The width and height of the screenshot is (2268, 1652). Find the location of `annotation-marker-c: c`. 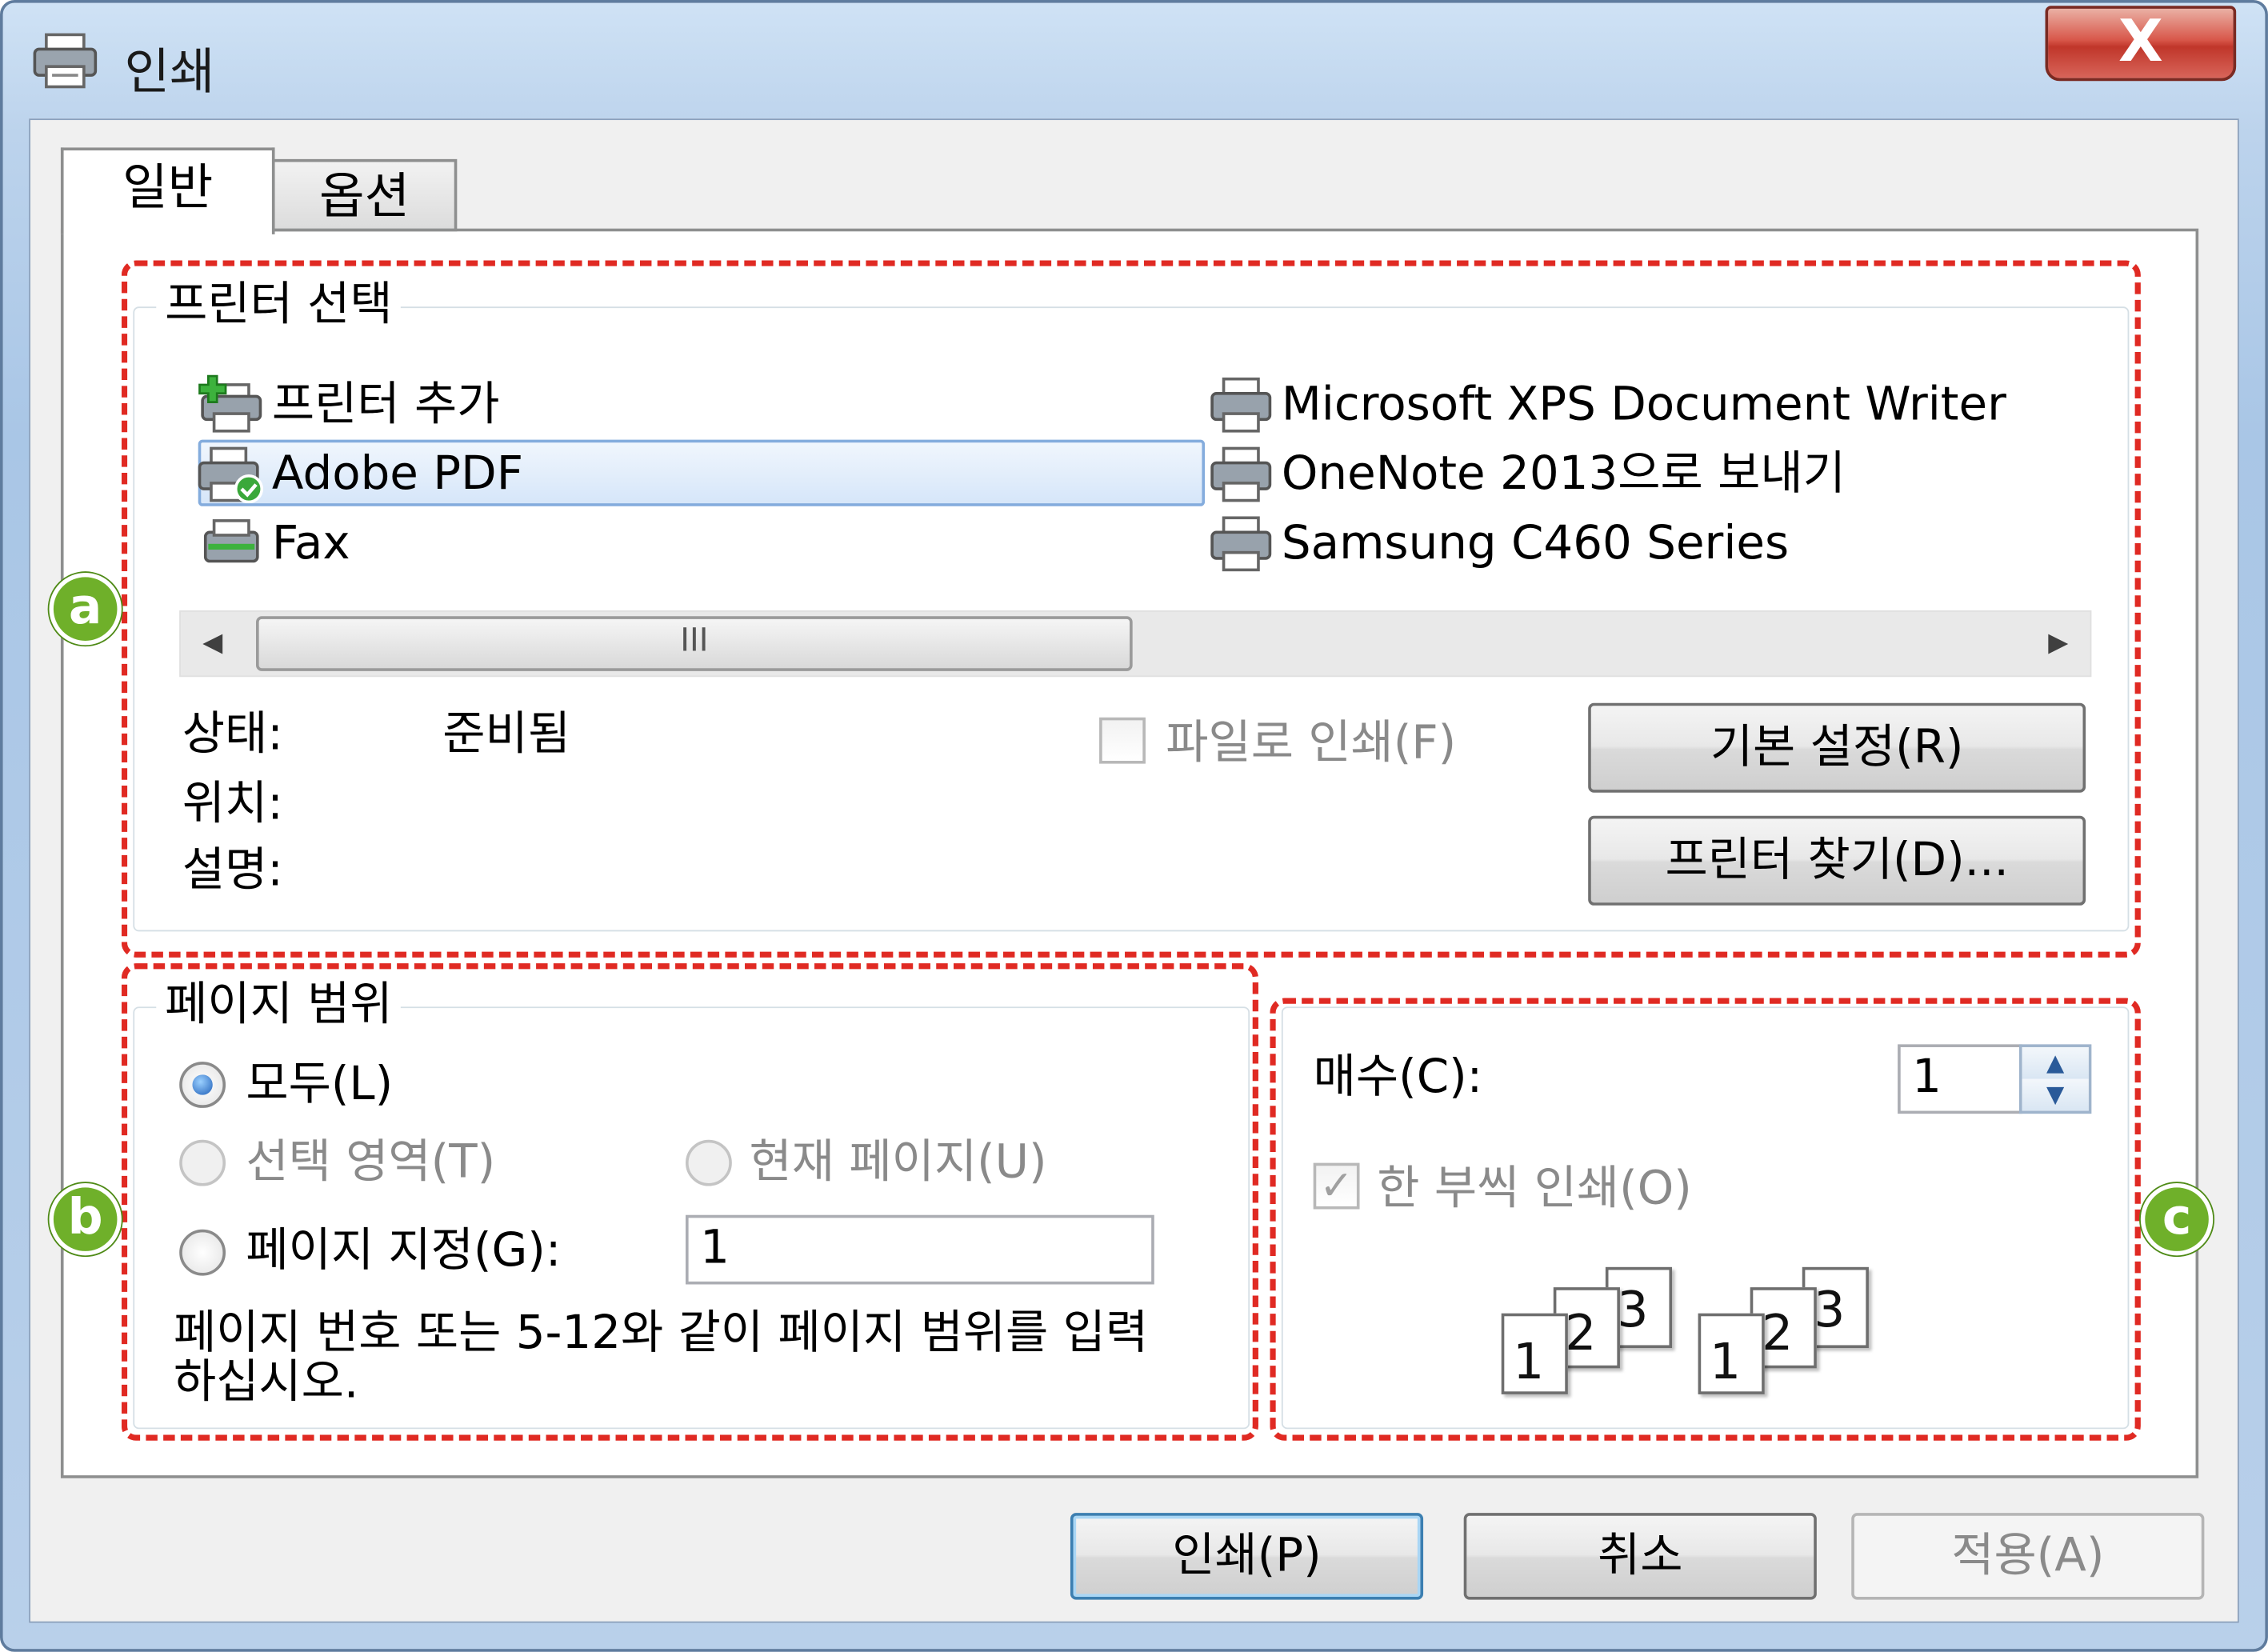

annotation-marker-c: c is located at coordinates (2177, 1219).